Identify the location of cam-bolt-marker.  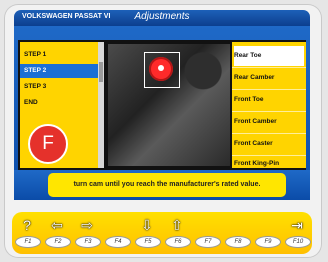
(161, 69).